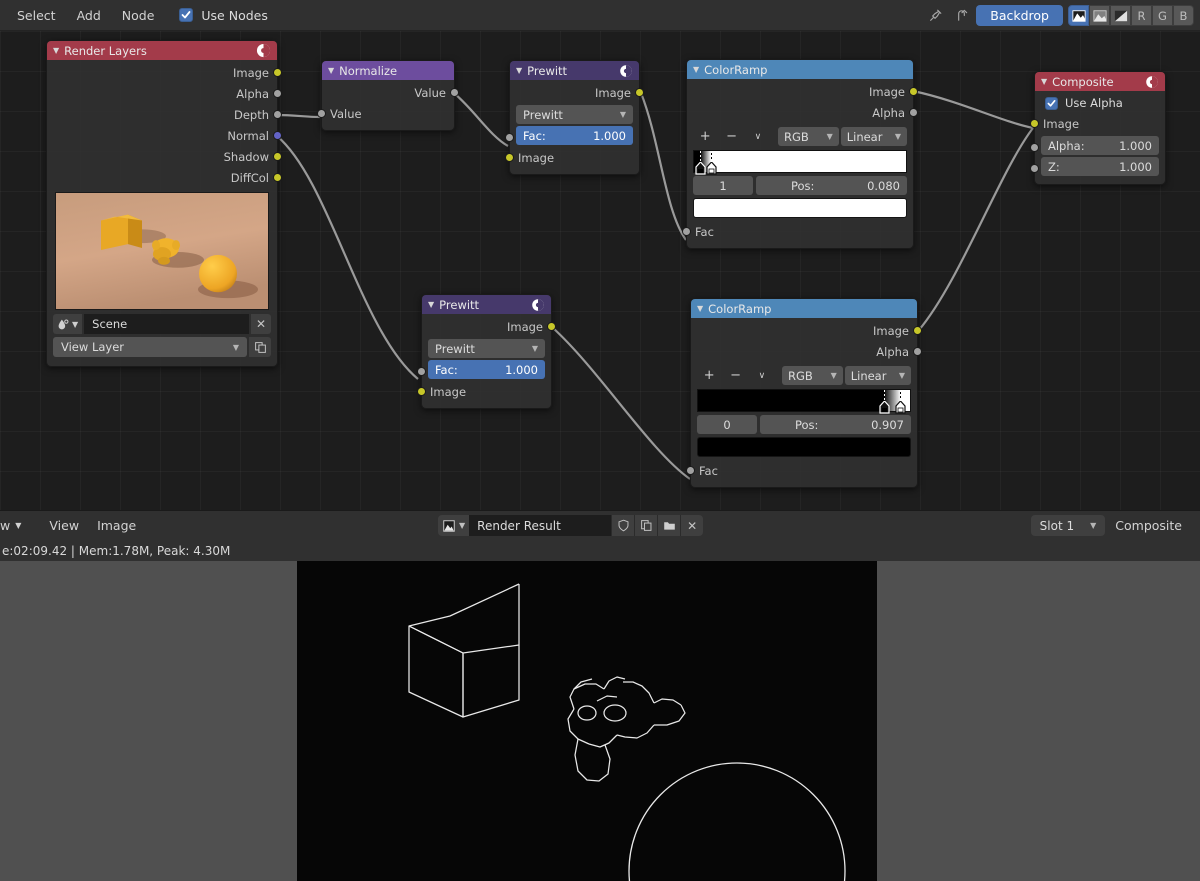  What do you see at coordinates (1141, 15) in the screenshot?
I see `channel-r-button: R` at bounding box center [1141, 15].